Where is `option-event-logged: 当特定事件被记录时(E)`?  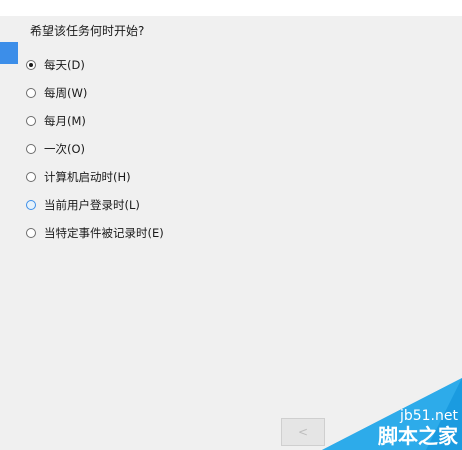 option-event-logged: 当特定事件被记录时(E) is located at coordinates (95, 233).